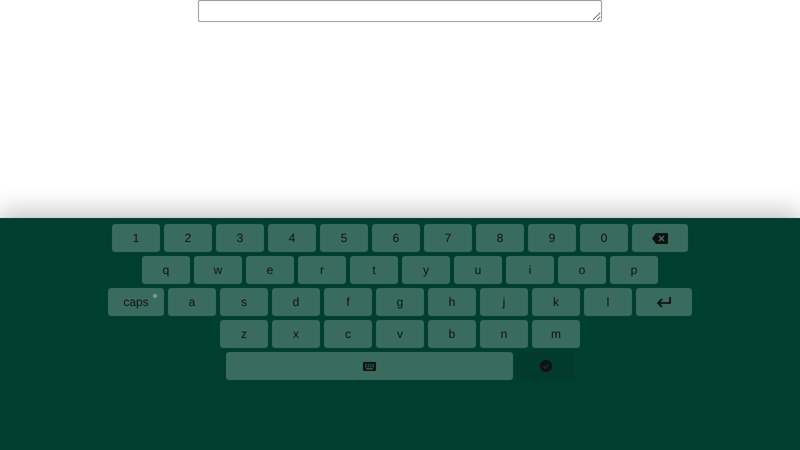  What do you see at coordinates (136, 238) in the screenshot?
I see `key: 1` at bounding box center [136, 238].